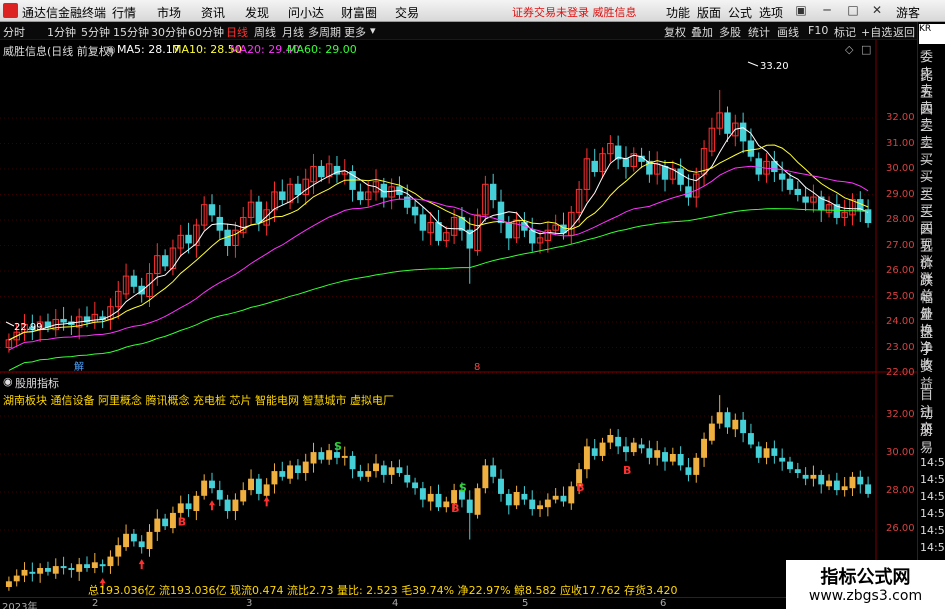 Image resolution: width=945 pixels, height=609 pixels. What do you see at coordinates (265, 32) in the screenshot?
I see `period-tab-weekly: 周线` at bounding box center [265, 32].